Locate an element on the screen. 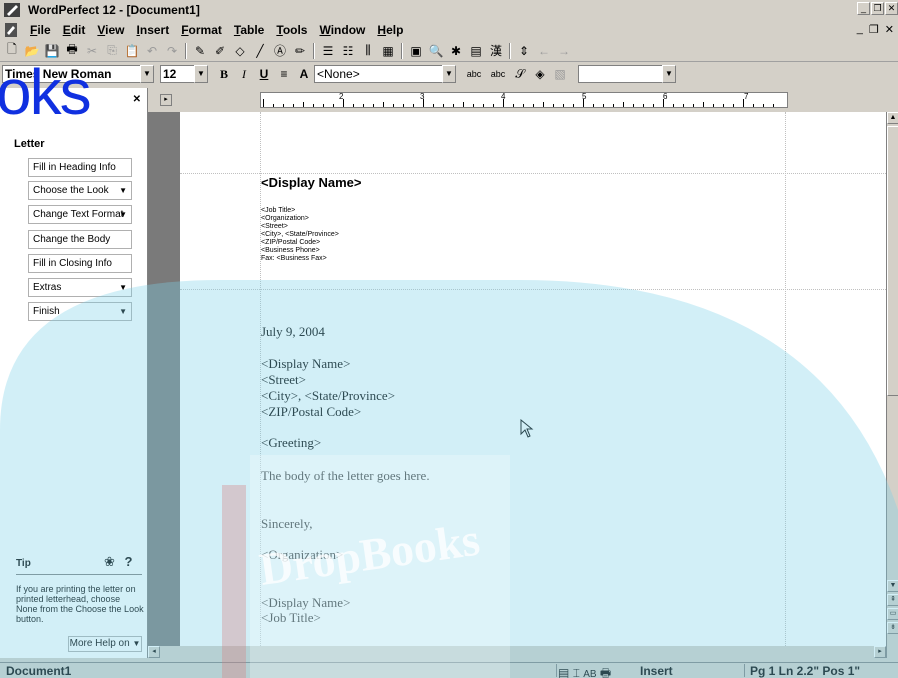  forward-arrow-icon: → is located at coordinates (564, 51).